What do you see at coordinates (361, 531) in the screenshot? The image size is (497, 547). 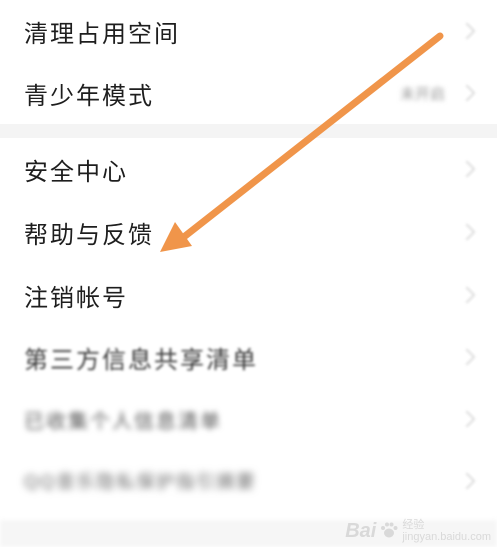 I see `watermark-brand: Bai` at bounding box center [361, 531].